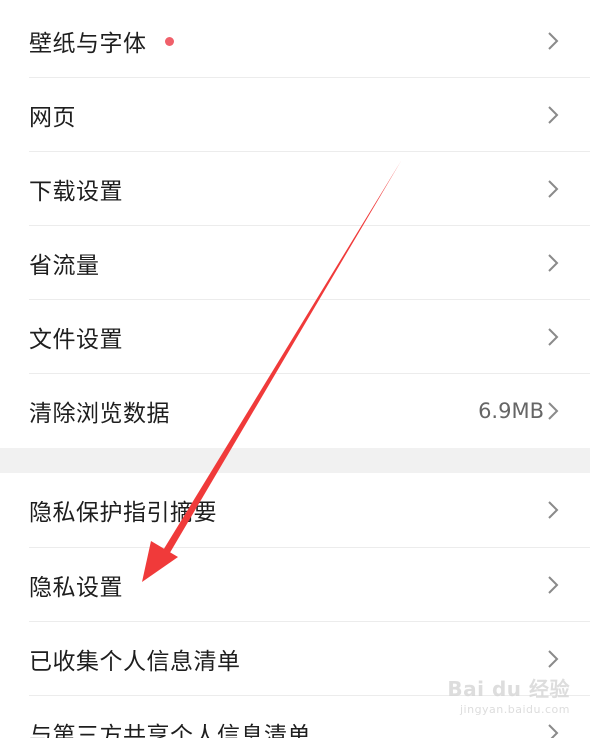 This screenshot has height=738, width=590. I want to click on section-separator, so click(295, 460).